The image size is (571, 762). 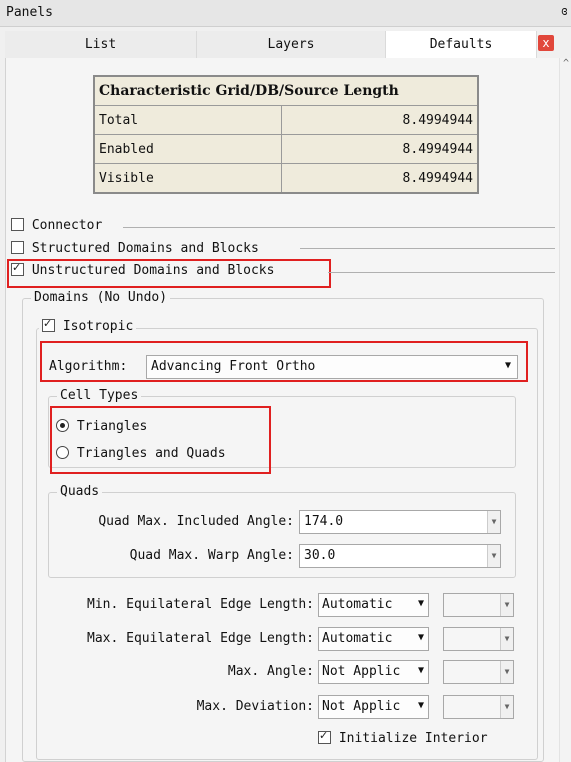 I want to click on initialize-interior-label: Initialize Interior, so click(x=413, y=738).